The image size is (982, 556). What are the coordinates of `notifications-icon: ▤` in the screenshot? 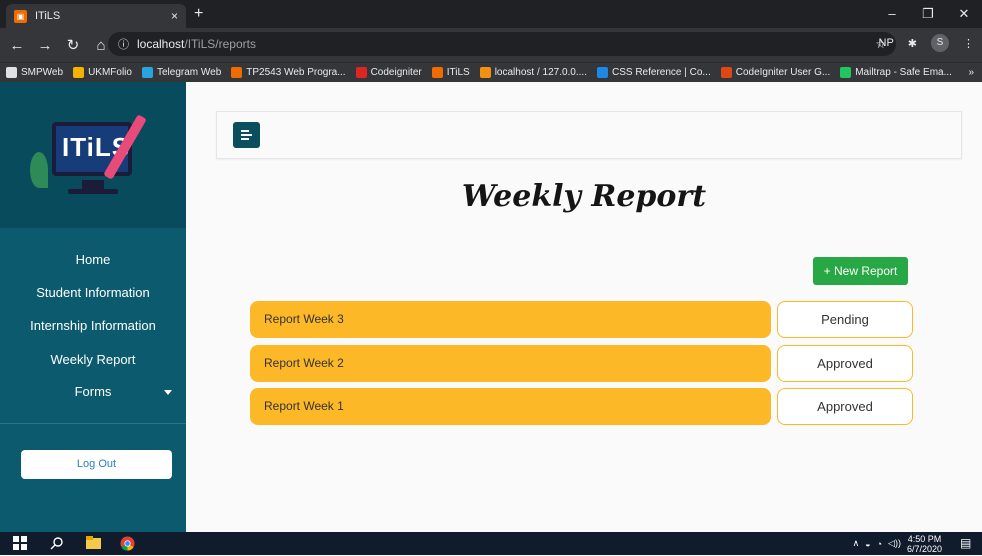 It's located at (967, 543).